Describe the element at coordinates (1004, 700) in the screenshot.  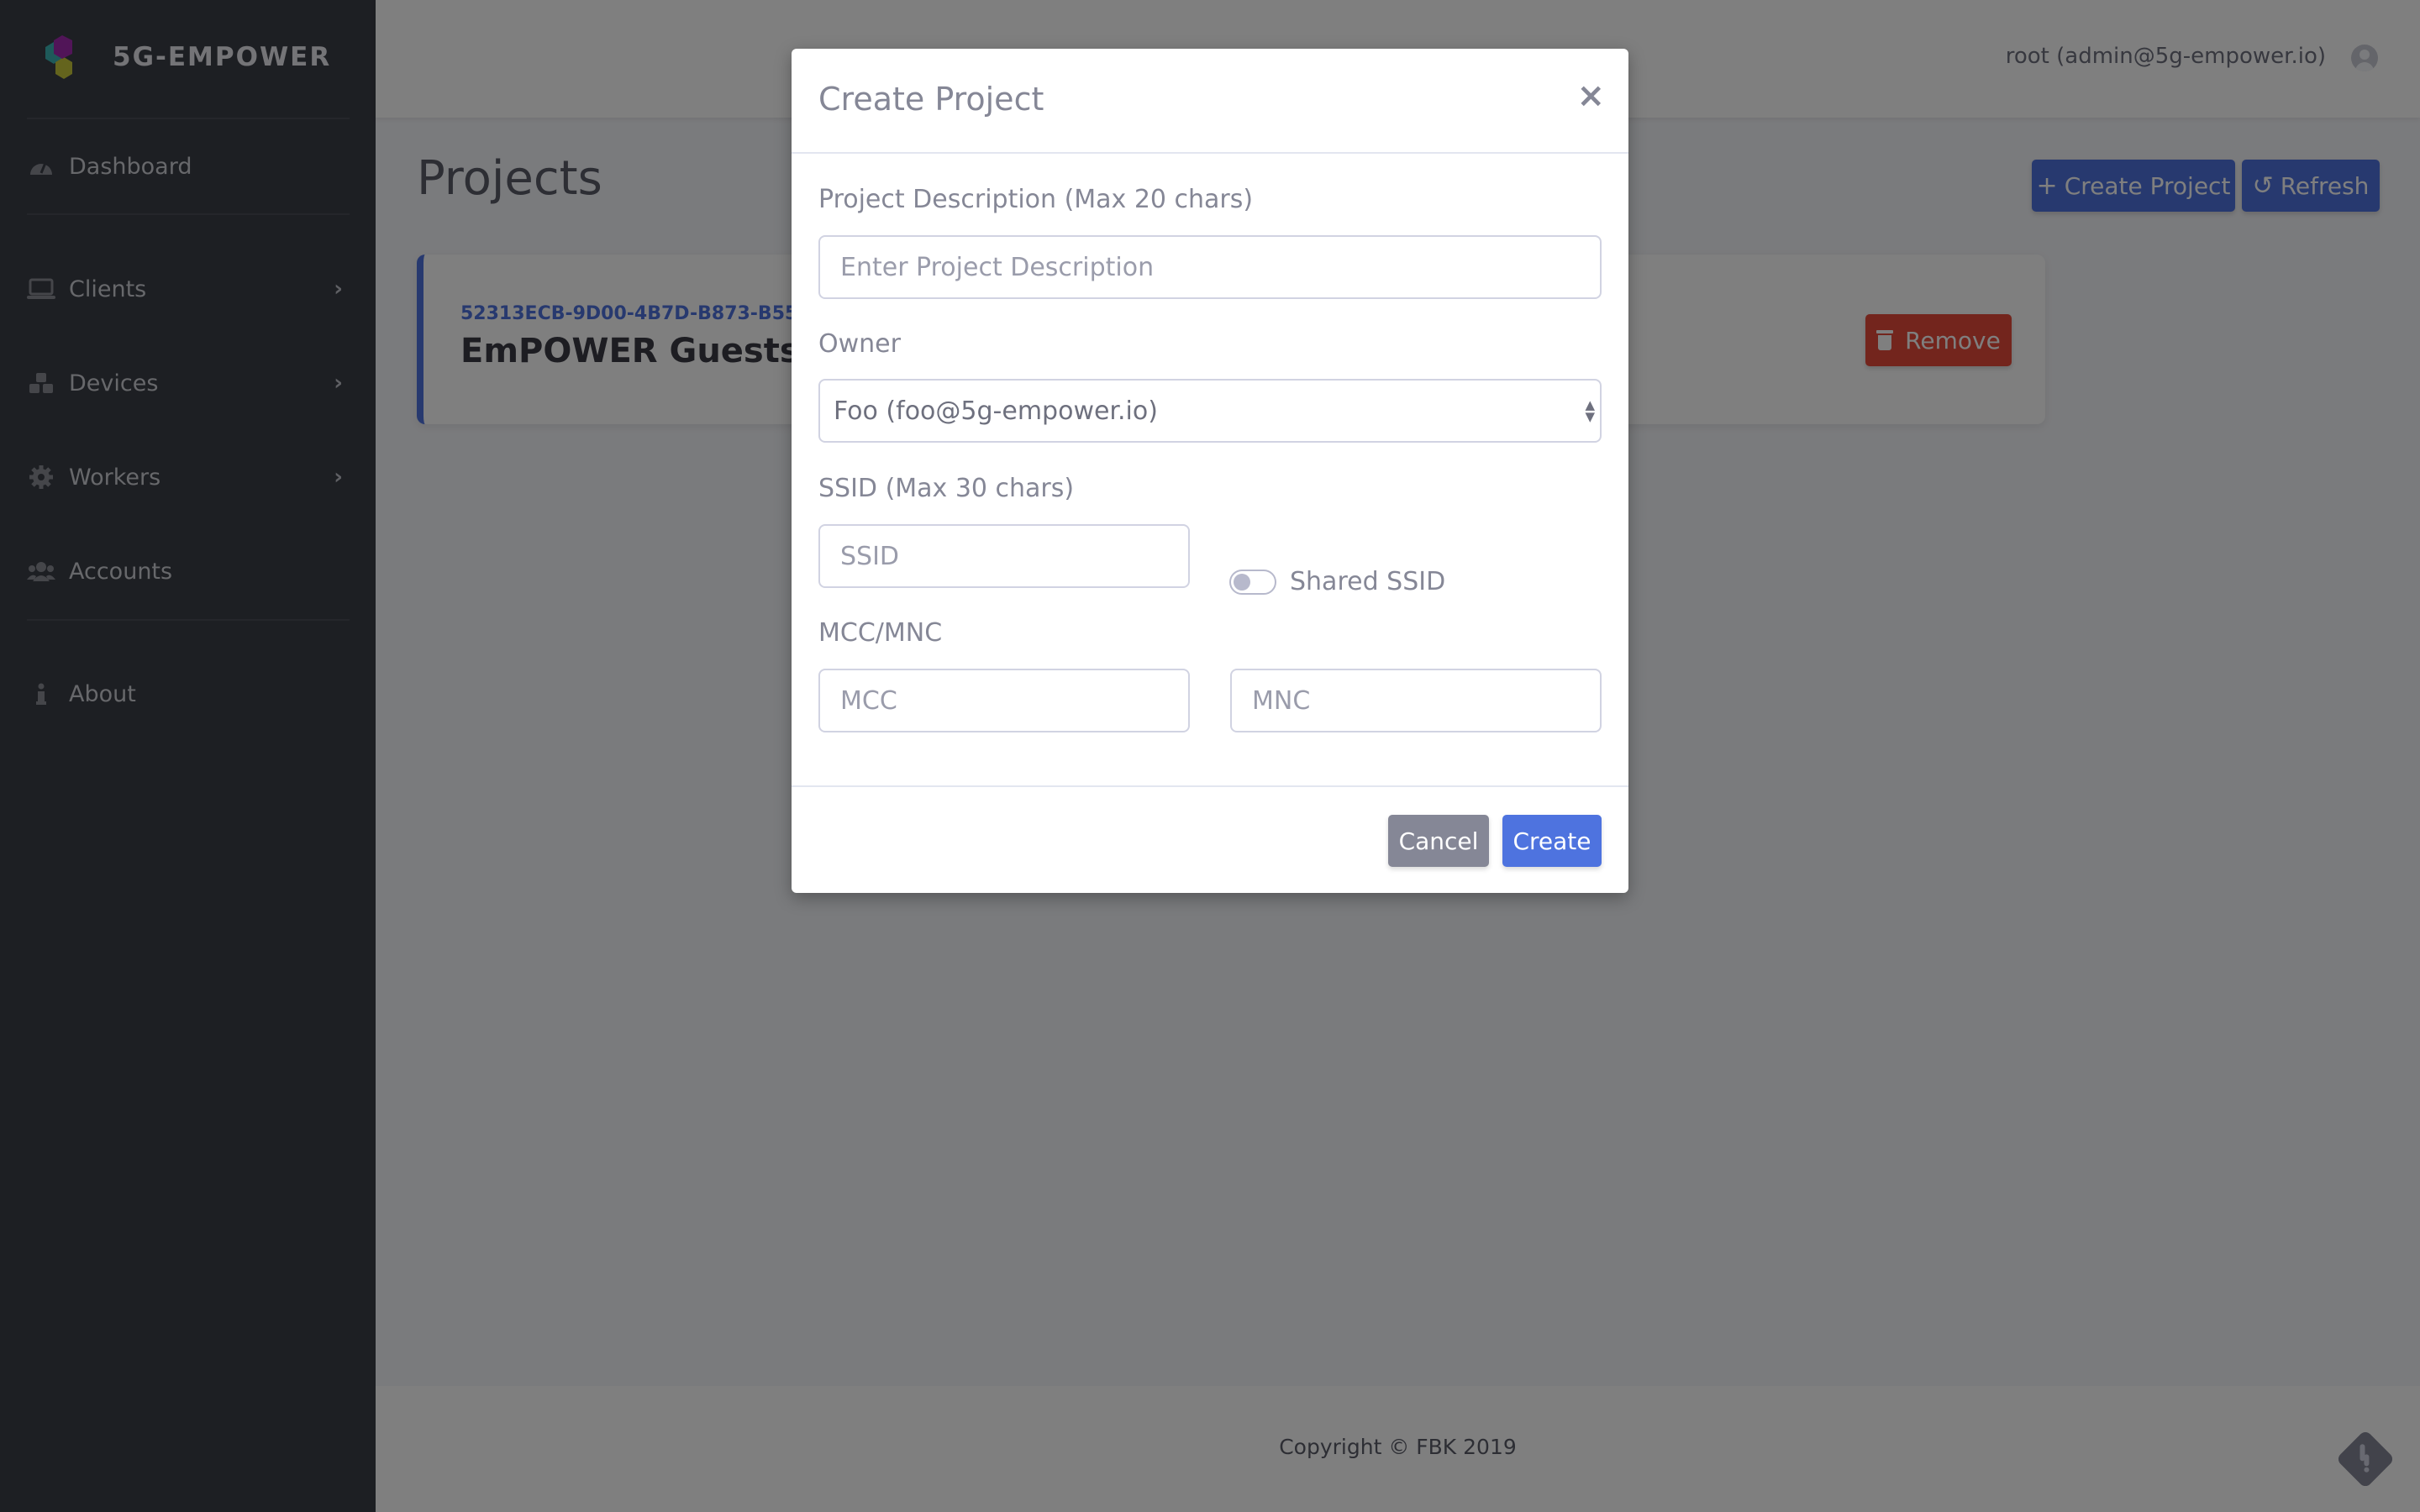
I see `mcc-input` at that location.